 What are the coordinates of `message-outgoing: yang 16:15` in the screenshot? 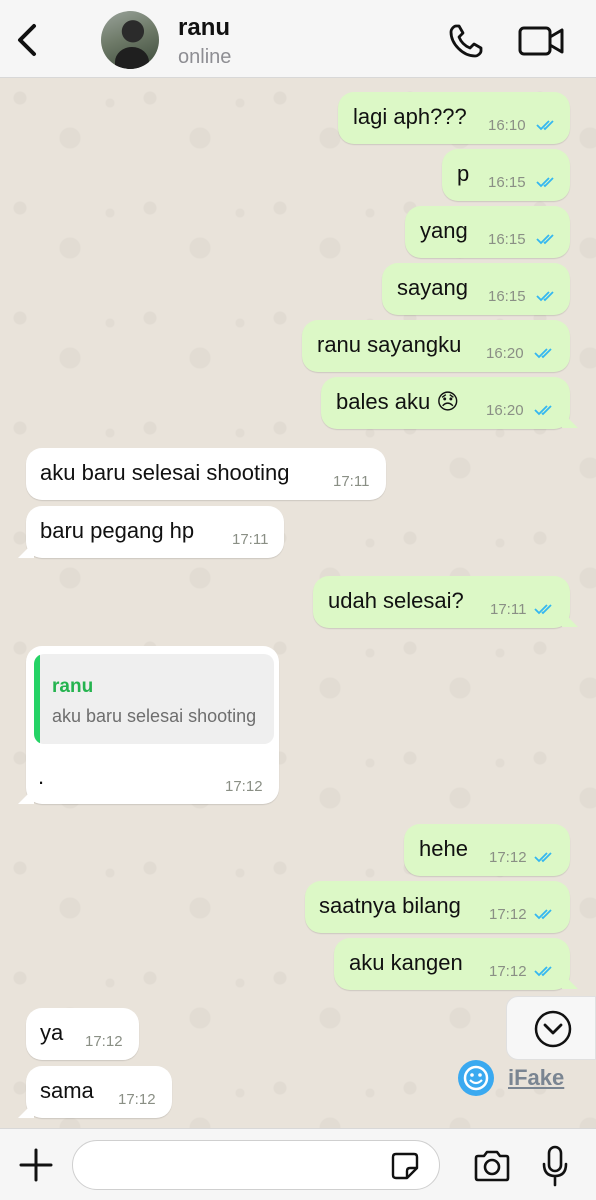 It's located at (487, 232).